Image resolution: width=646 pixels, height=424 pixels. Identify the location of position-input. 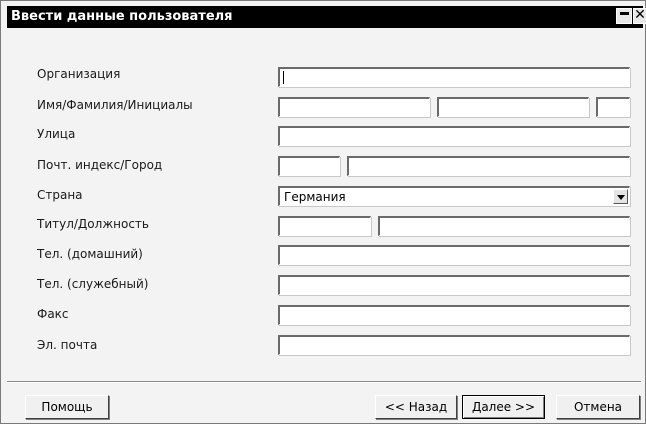
(504, 226).